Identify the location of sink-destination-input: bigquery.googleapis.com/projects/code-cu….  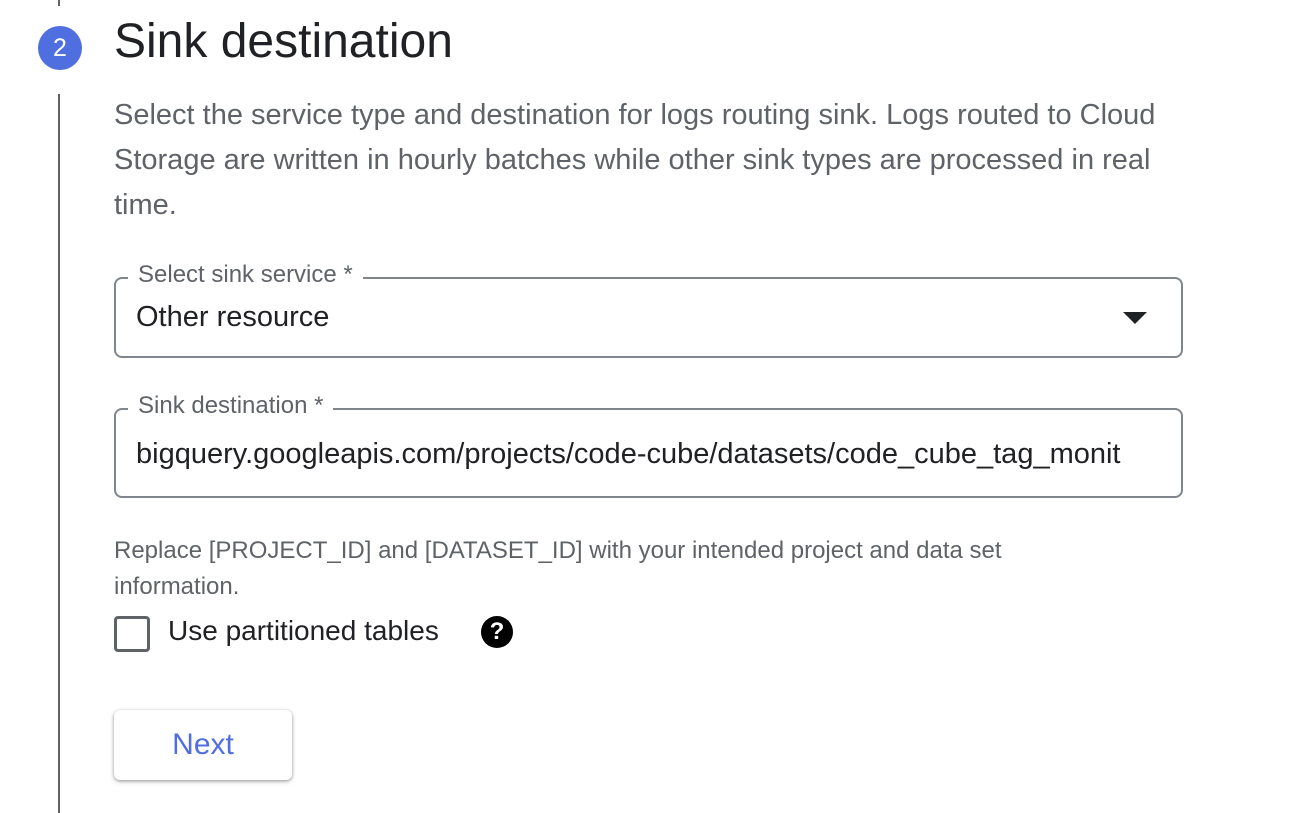
(649, 454).